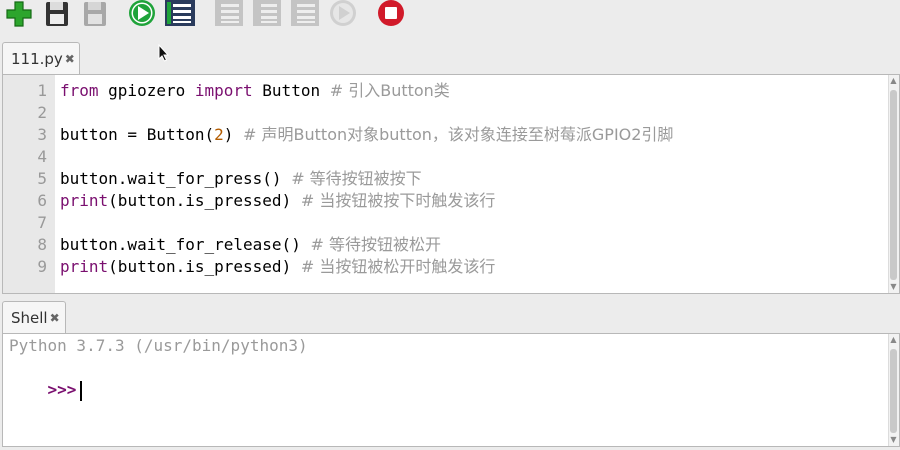 The height and width of the screenshot is (450, 900). Describe the element at coordinates (158, 345) in the screenshot. I see `shell-banner: Python 3.7.3 (/usr/bin/python3)` at that location.